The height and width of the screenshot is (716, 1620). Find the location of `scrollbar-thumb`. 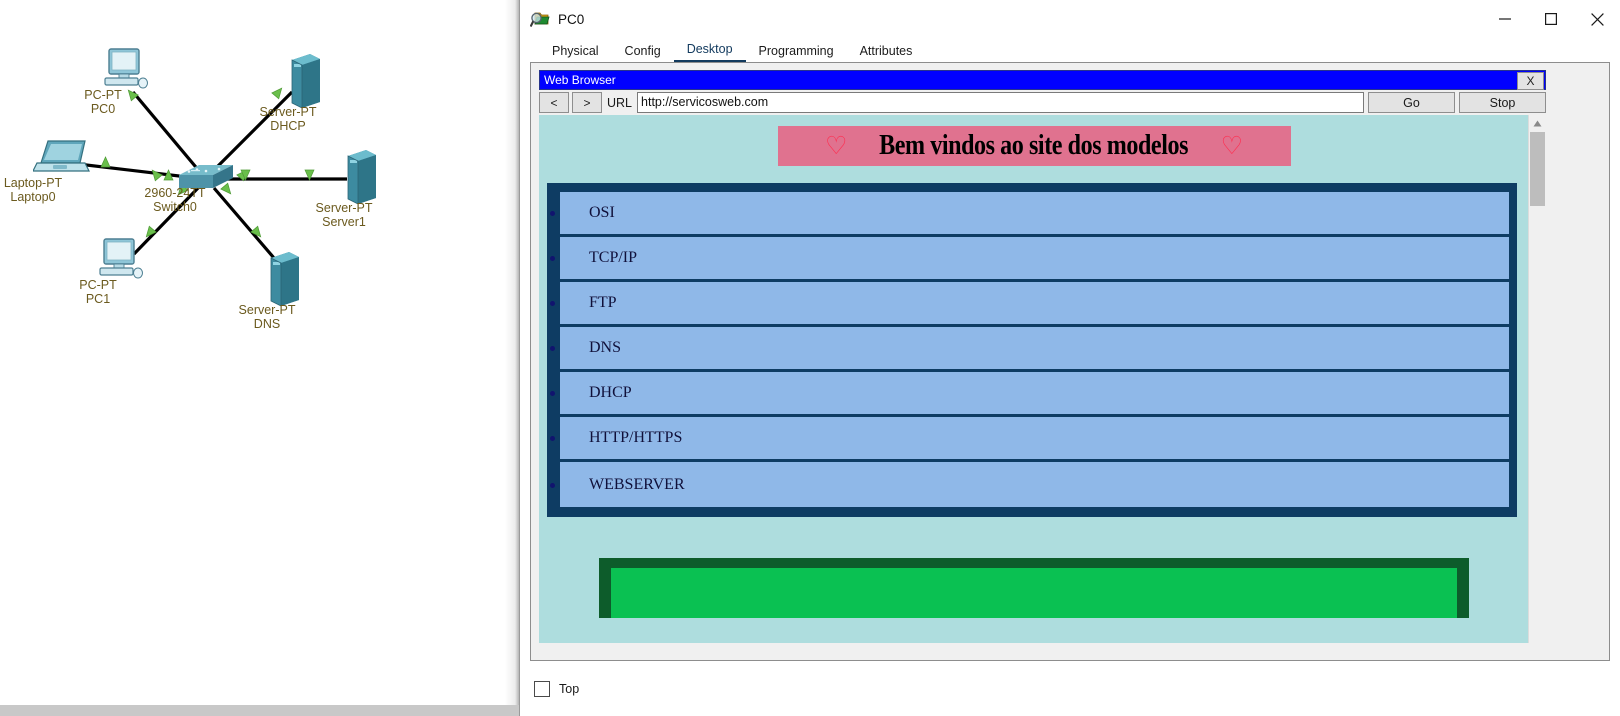

scrollbar-thumb is located at coordinates (1537, 169).